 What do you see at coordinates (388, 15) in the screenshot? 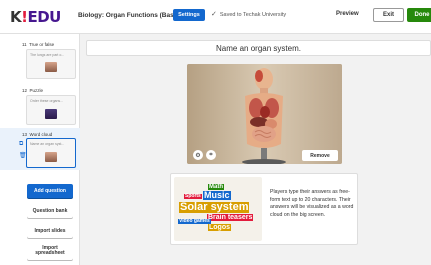
I see `exit-button: Exit` at bounding box center [388, 15].